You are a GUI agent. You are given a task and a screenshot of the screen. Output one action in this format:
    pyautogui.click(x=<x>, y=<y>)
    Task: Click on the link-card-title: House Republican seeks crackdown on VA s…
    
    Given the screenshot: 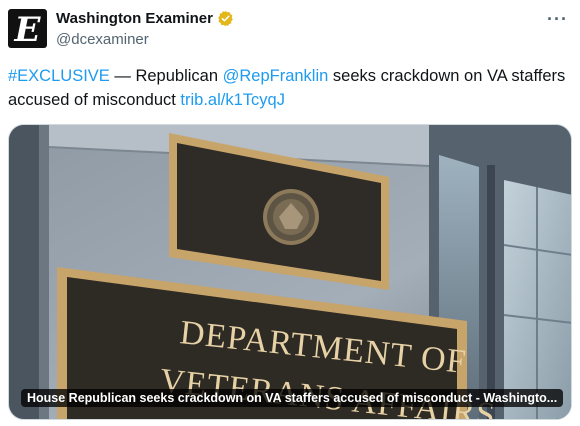 What is the action you would take?
    pyautogui.click(x=292, y=398)
    